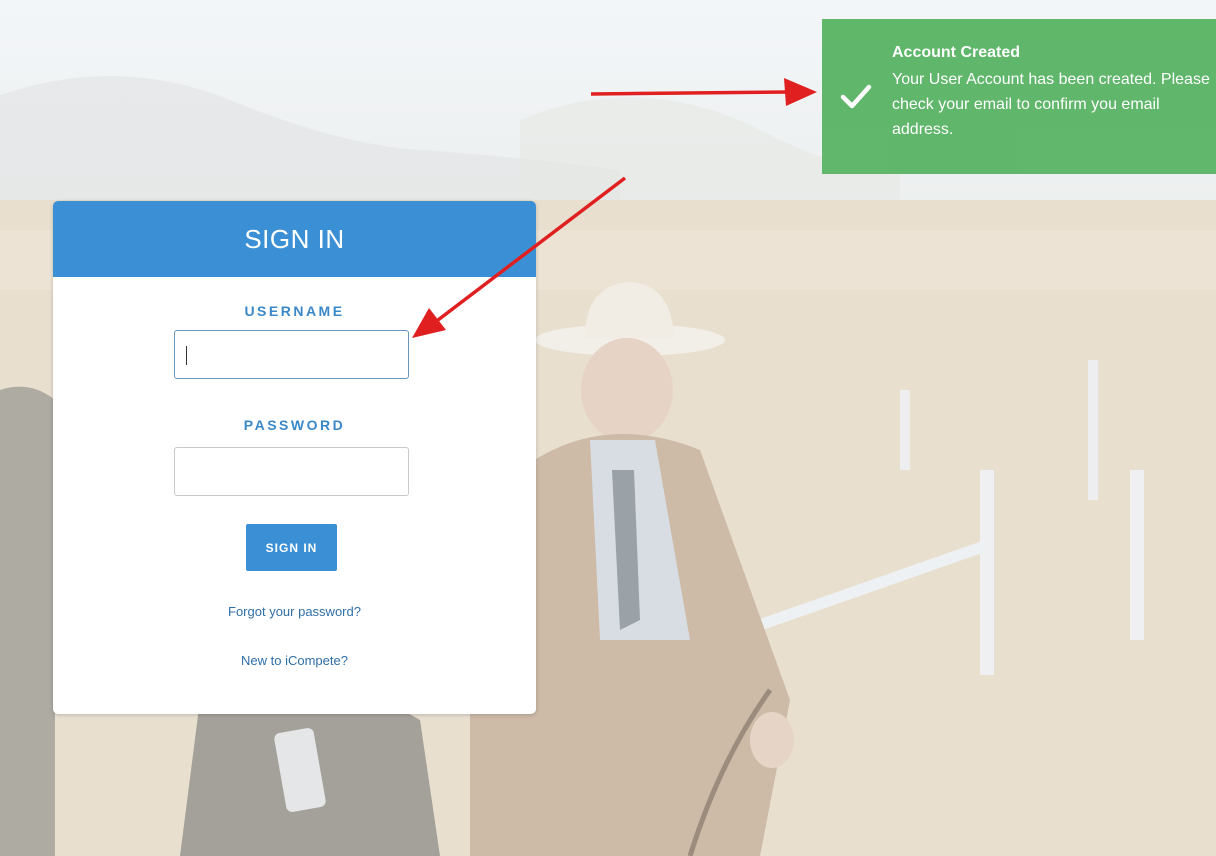 This screenshot has height=856, width=1216. I want to click on checkmark-icon, so click(856, 96).